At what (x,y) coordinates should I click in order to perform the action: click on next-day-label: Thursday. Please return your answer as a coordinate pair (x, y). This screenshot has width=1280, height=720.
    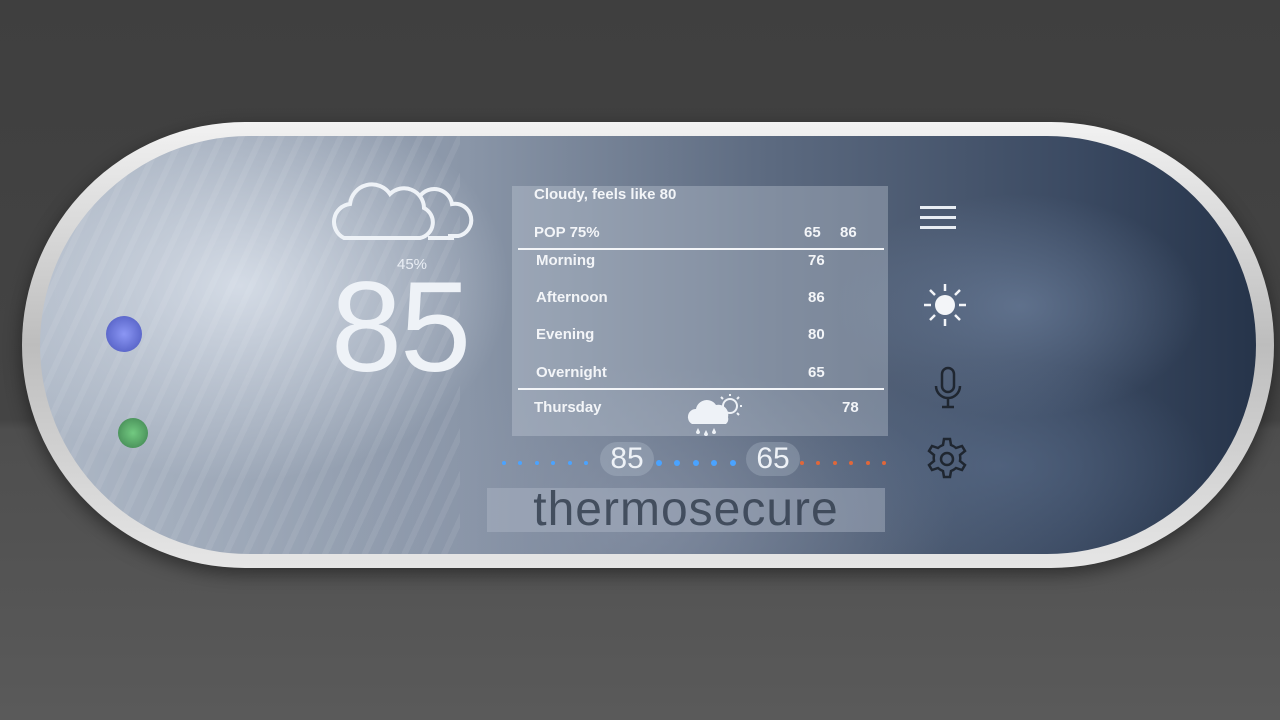
    Looking at the image, I should click on (568, 407).